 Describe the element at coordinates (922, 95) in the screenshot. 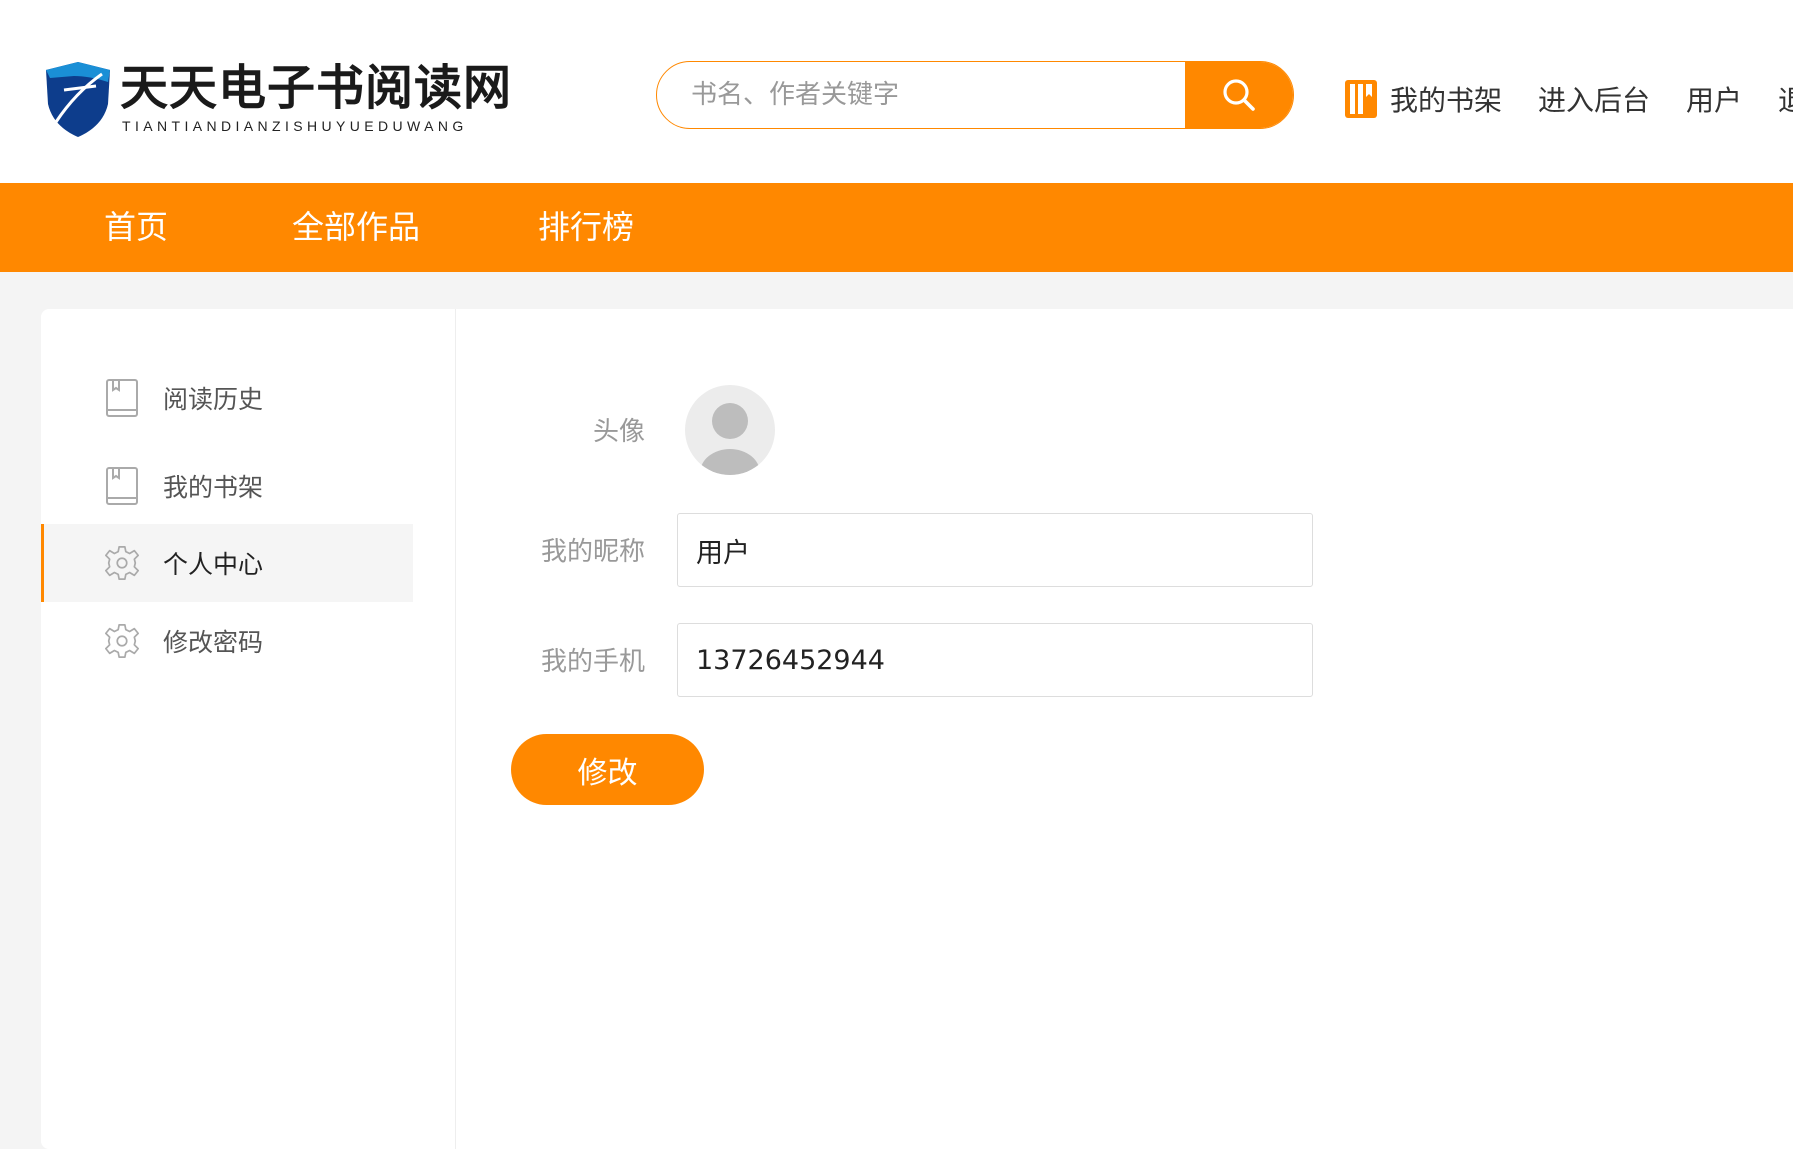

I see `search-input` at that location.